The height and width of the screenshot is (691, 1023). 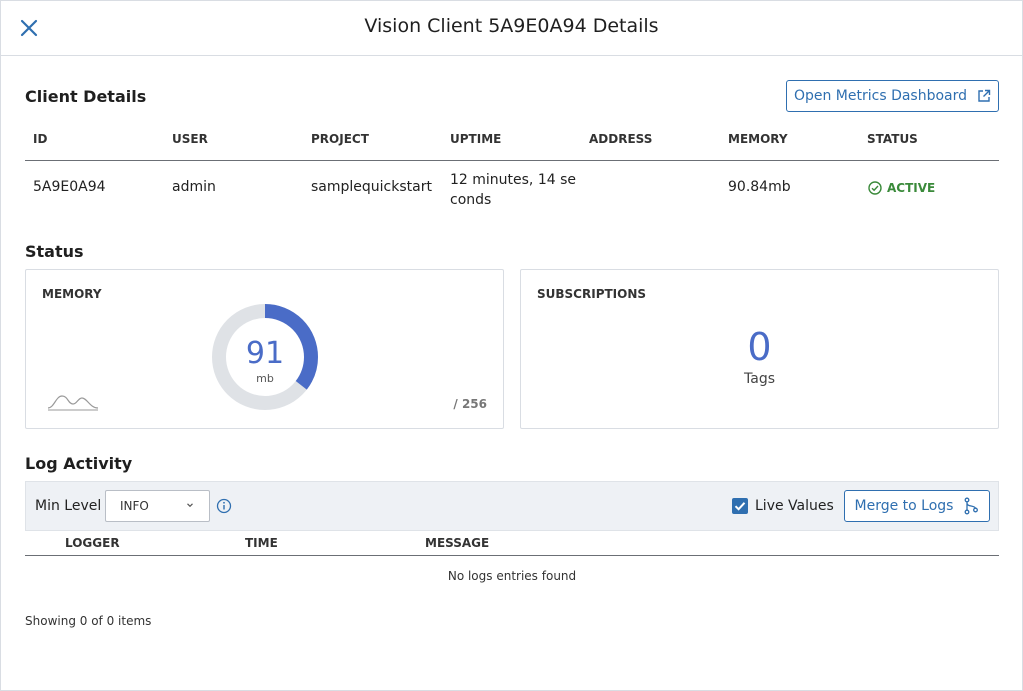 I want to click on column-header-address: ADDRESS, so click(x=621, y=139).